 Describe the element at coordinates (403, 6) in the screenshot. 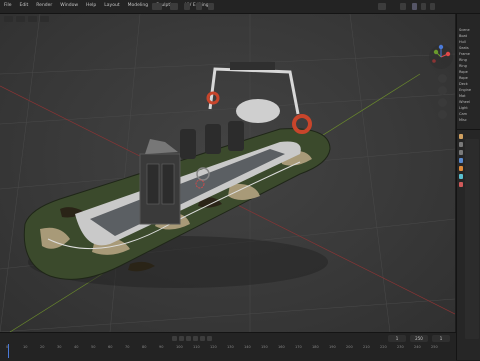

I see `xray-icon` at that location.